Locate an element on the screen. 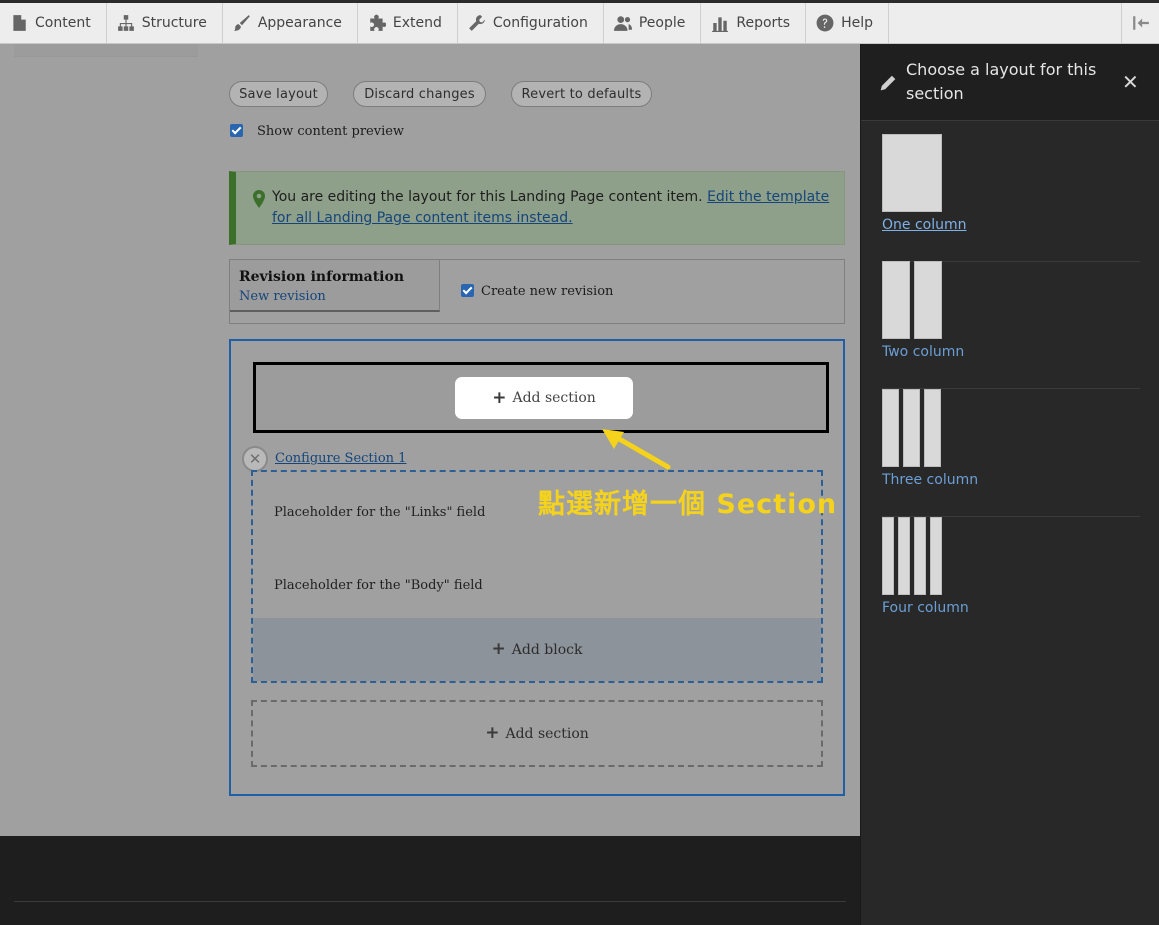  toolbar-item-help: Help is located at coordinates (847, 23).